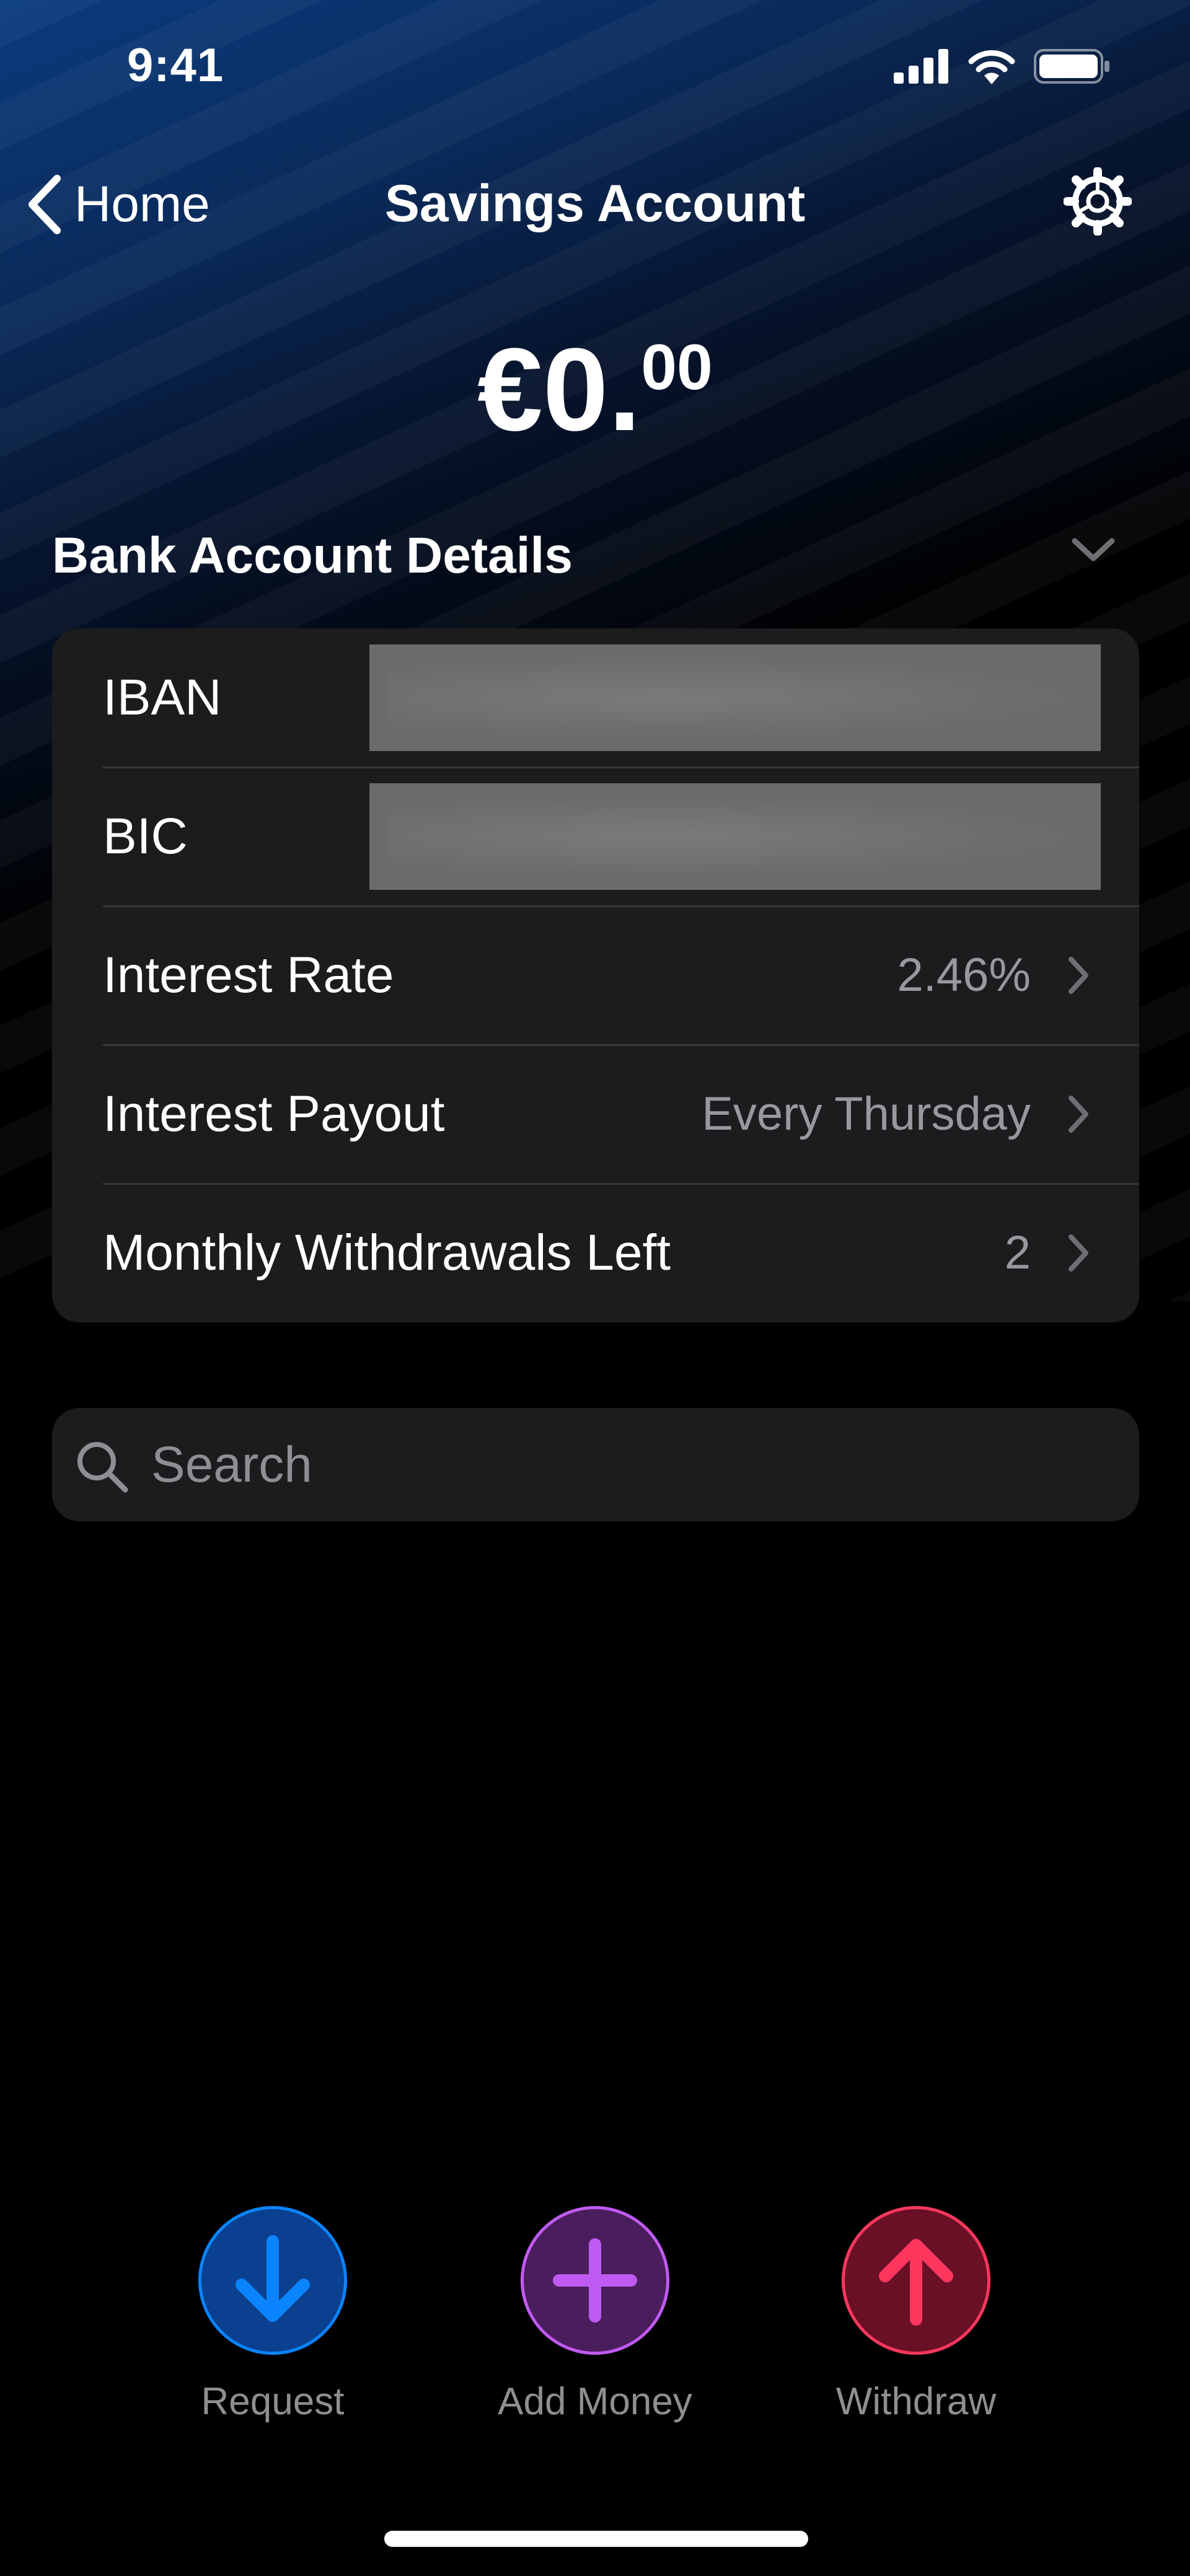  I want to click on detail-value: 2, so click(1017, 1252).